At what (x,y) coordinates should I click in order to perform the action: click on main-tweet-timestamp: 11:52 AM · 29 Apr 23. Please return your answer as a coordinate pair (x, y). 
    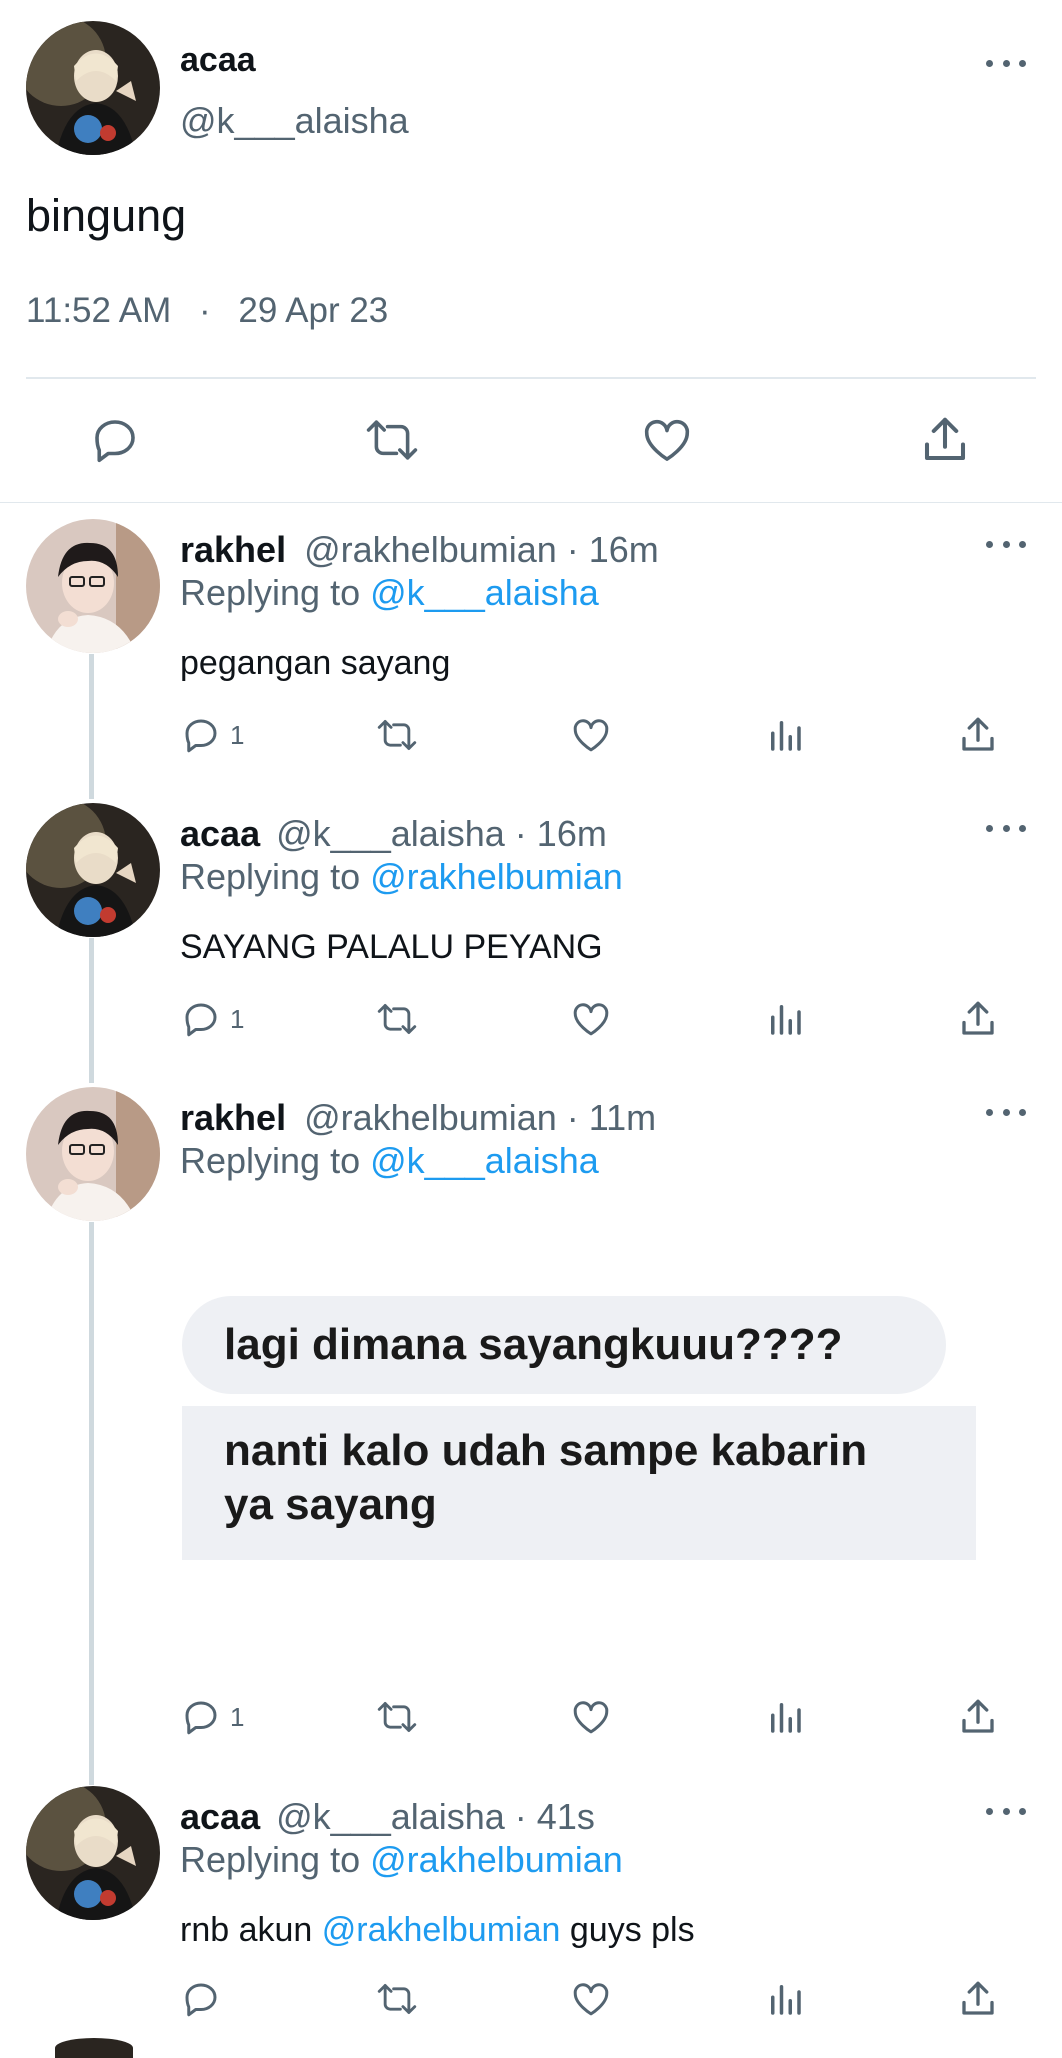
    Looking at the image, I should click on (207, 311).